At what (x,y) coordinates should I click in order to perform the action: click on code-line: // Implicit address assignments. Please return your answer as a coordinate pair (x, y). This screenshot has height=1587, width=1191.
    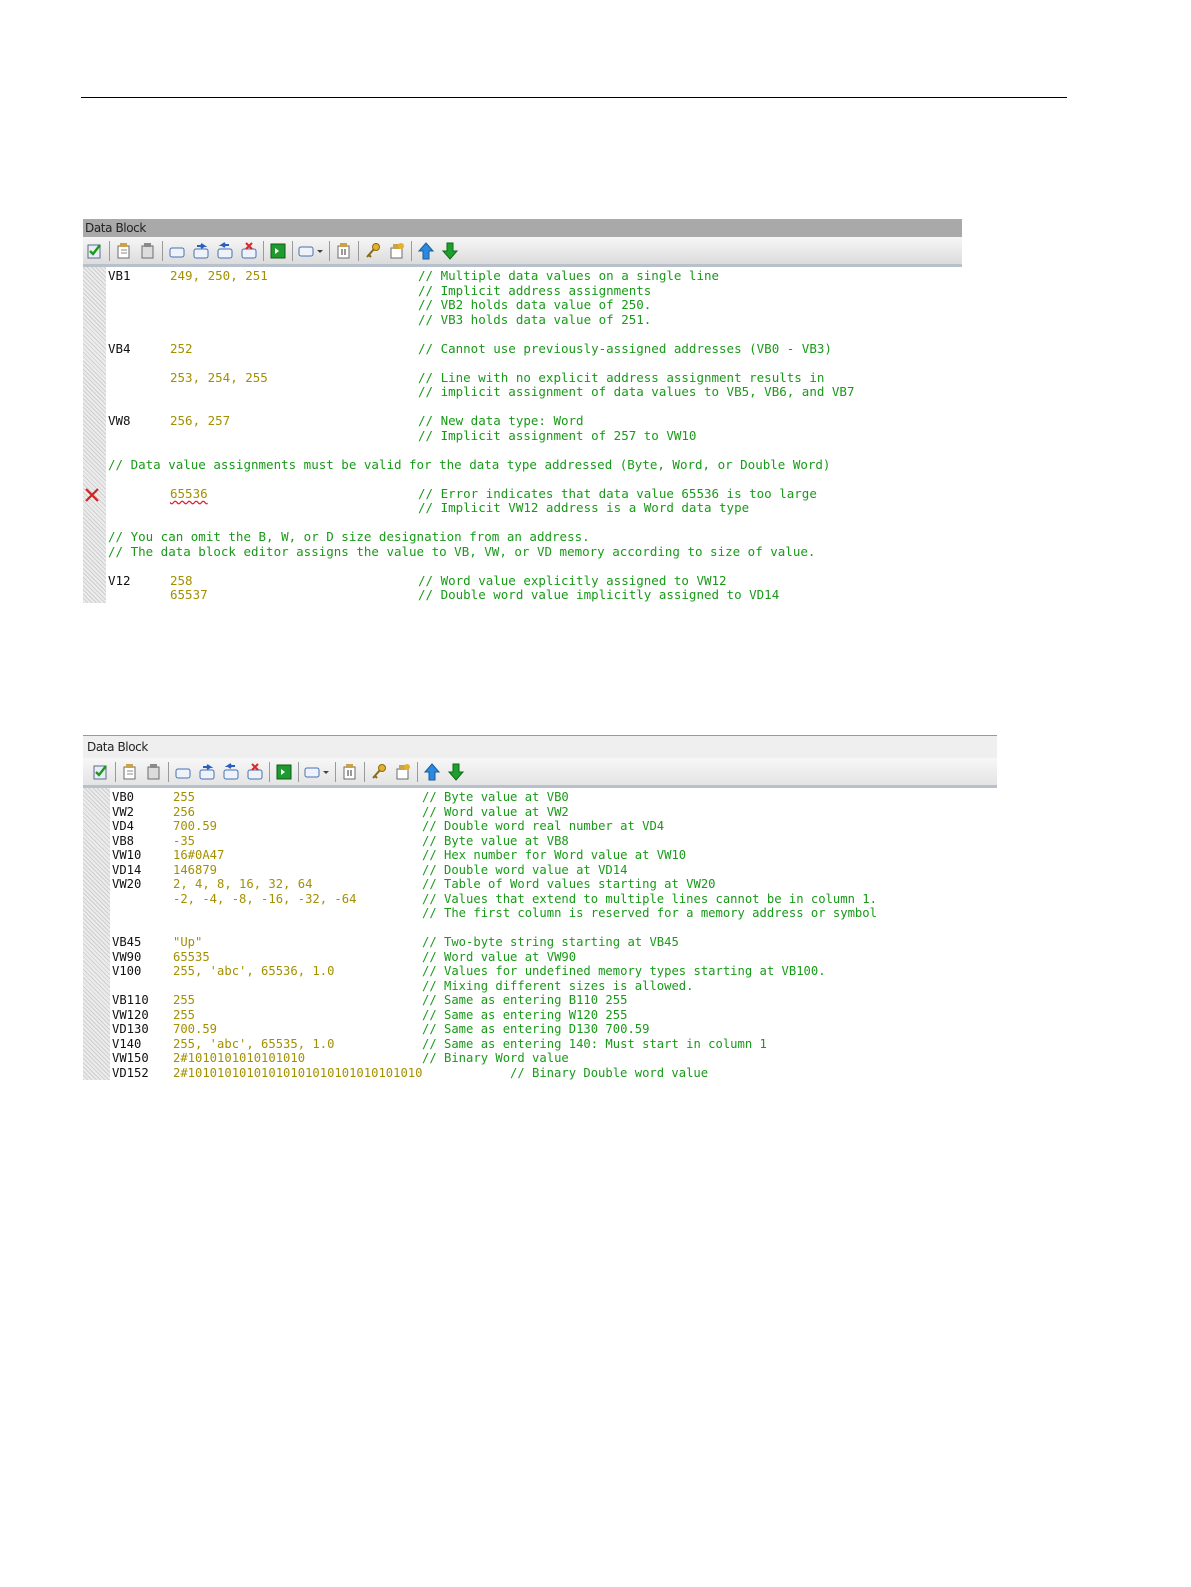
    Looking at the image, I should click on (534, 291).